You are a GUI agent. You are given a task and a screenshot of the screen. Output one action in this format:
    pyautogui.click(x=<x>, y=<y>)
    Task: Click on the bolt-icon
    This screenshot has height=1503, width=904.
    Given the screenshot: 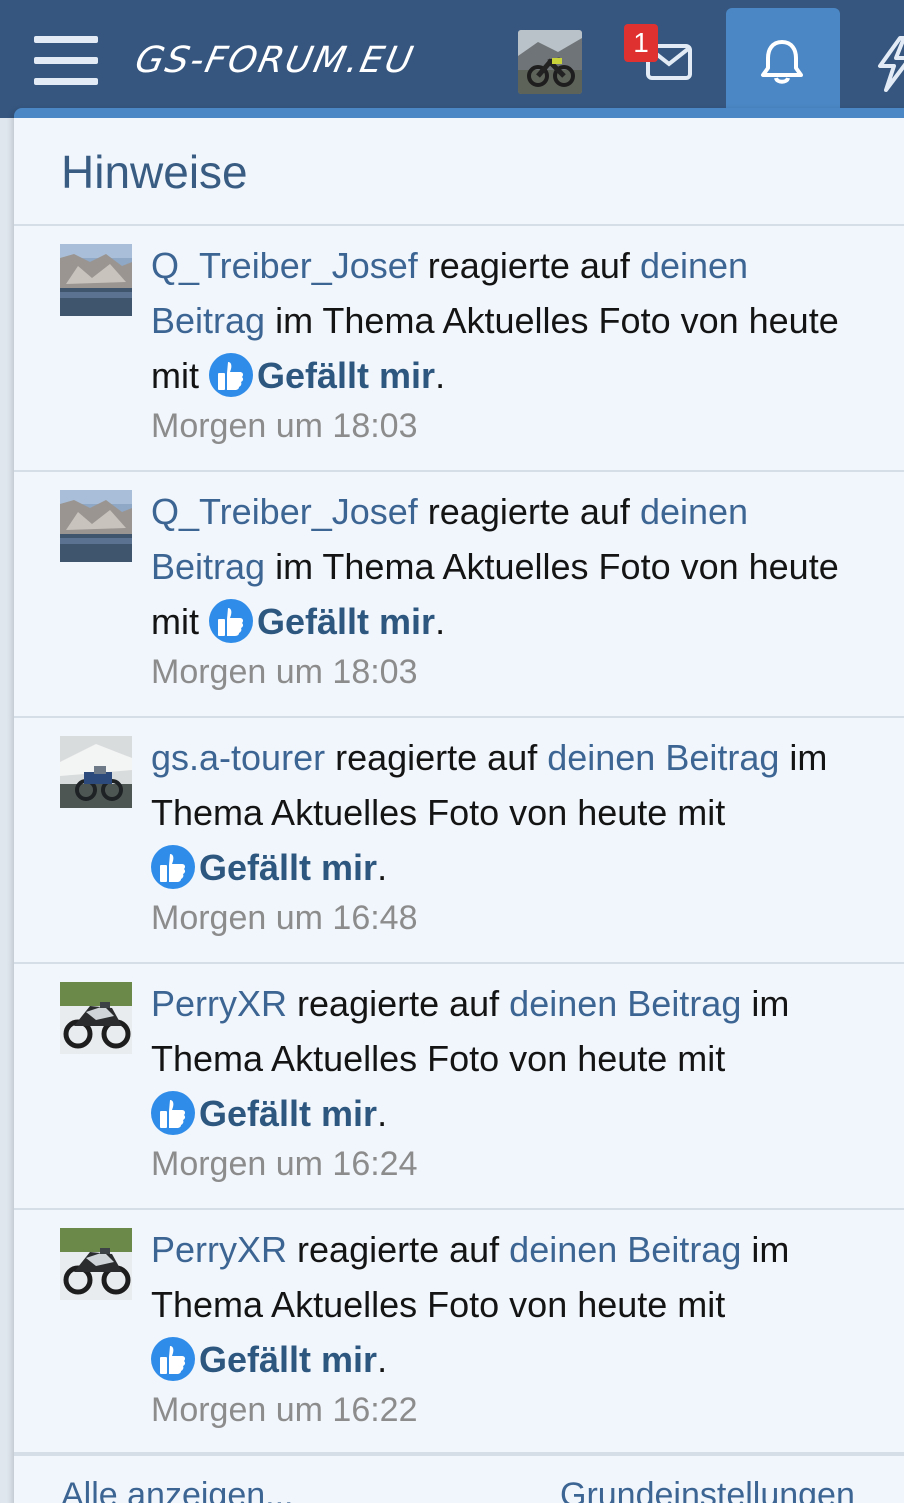 What is the action you would take?
    pyautogui.click(x=891, y=64)
    